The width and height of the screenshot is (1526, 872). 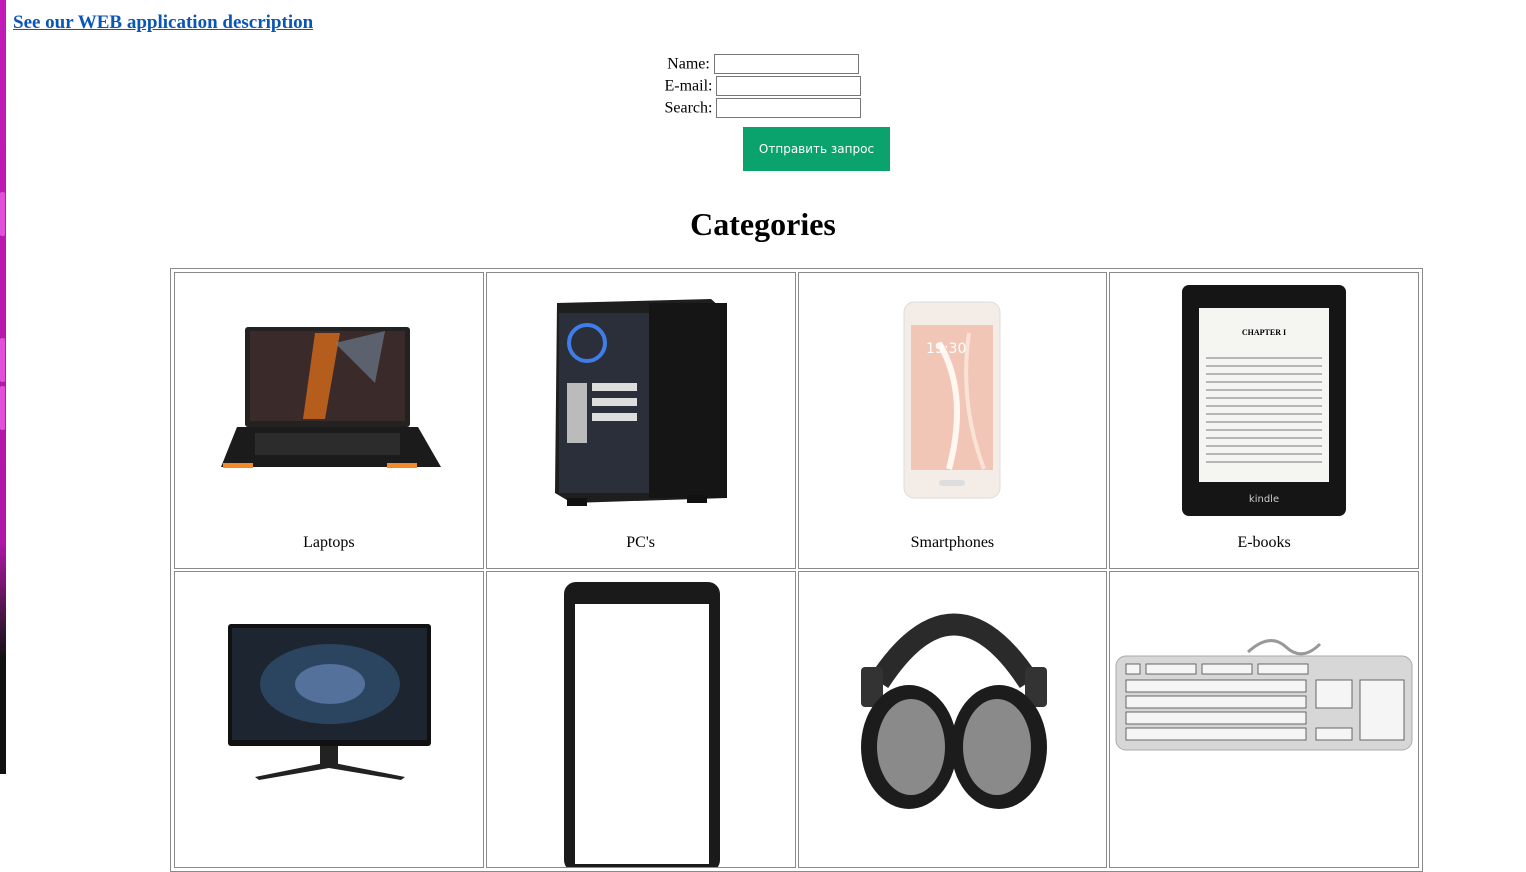 I want to click on category-label: E-books, so click(x=1264, y=542).